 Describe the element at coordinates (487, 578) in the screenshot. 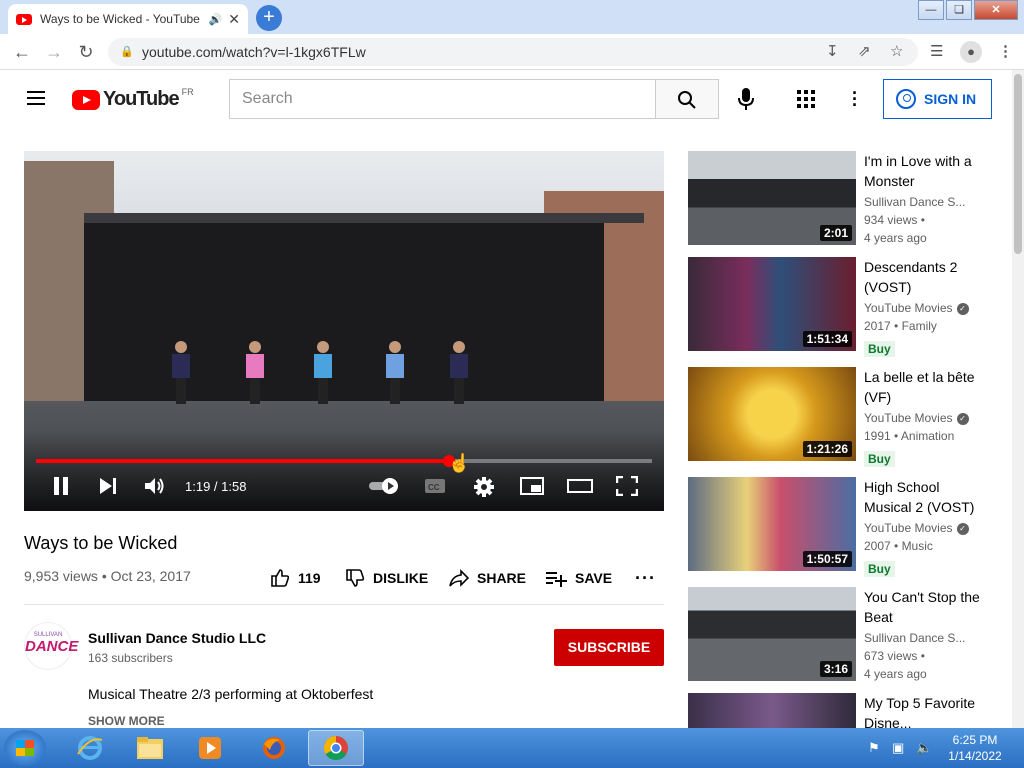

I see `share-button: SHARE` at that location.